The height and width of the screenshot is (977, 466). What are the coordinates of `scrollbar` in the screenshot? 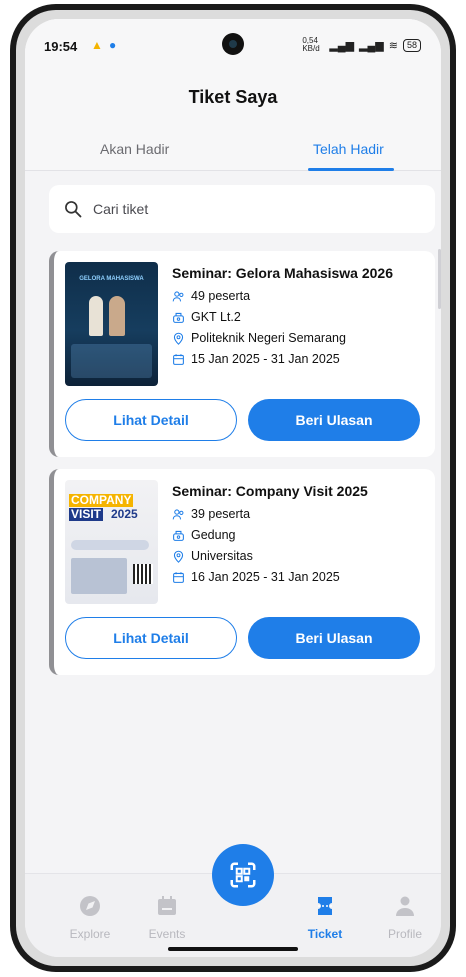 It's located at (439, 279).